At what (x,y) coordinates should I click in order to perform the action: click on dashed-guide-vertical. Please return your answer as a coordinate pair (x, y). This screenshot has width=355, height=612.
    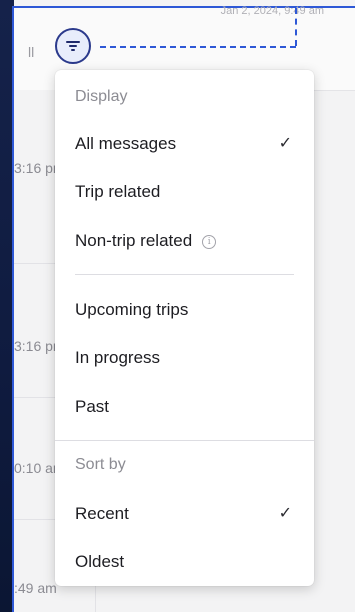
    Looking at the image, I should click on (296, 27).